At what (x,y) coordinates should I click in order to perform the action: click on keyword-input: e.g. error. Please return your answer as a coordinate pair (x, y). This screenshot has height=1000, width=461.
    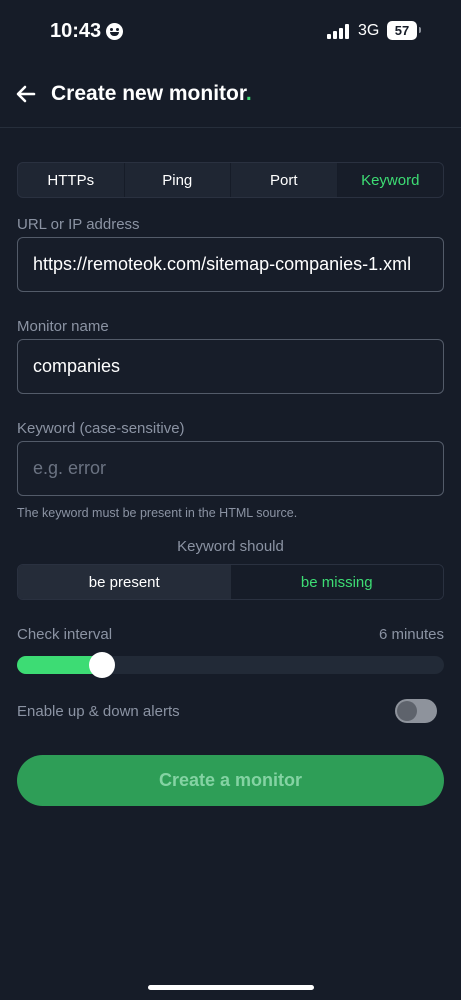
    Looking at the image, I should click on (230, 468).